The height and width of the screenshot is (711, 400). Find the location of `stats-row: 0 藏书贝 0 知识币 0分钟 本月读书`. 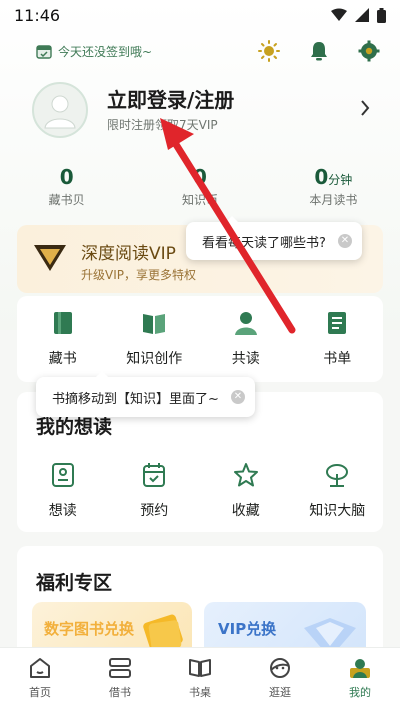

stats-row: 0 藏书贝 0 知识币 0分钟 本月读书 is located at coordinates (200, 186).